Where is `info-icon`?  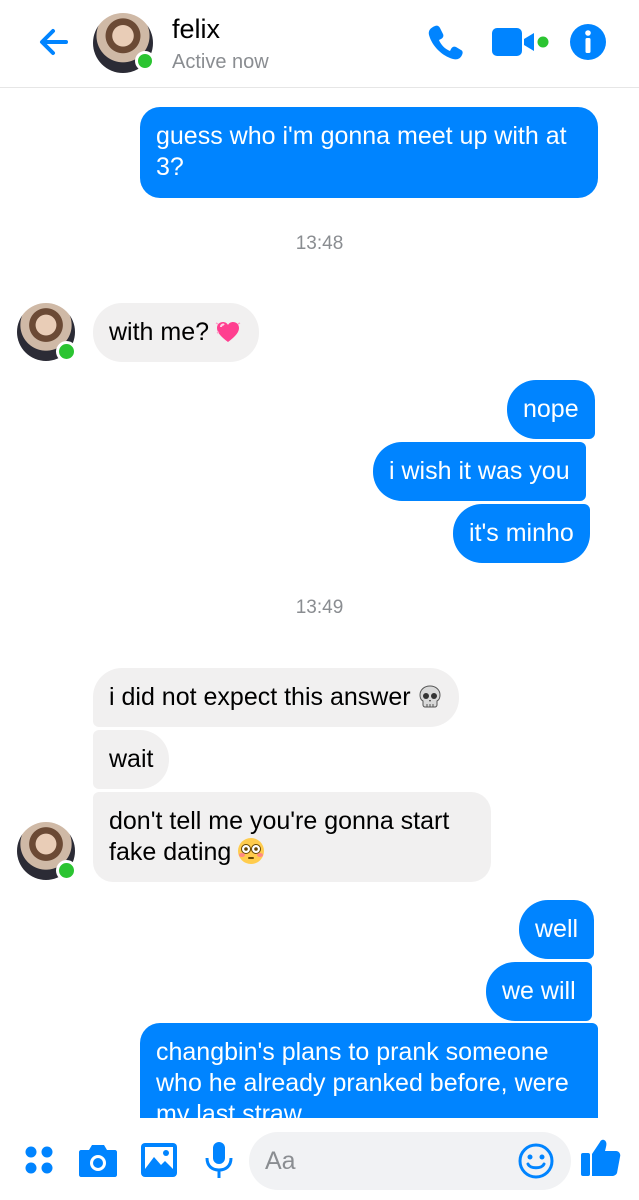
info-icon is located at coordinates (588, 42).